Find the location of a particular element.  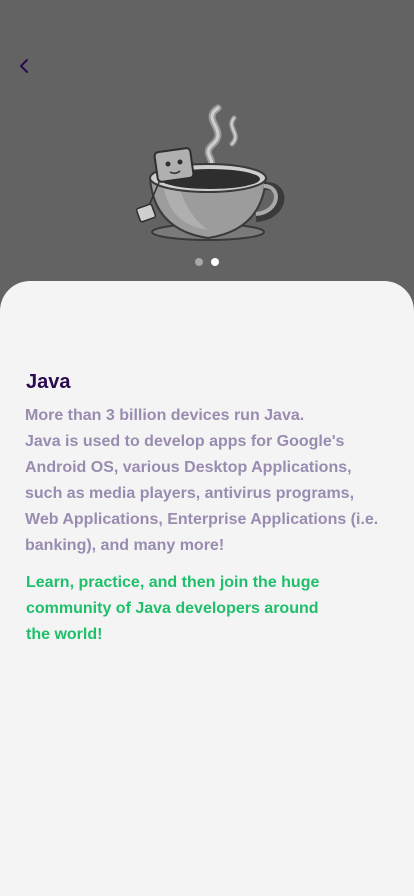

coffee-cup-icon is located at coordinates (210, 175).